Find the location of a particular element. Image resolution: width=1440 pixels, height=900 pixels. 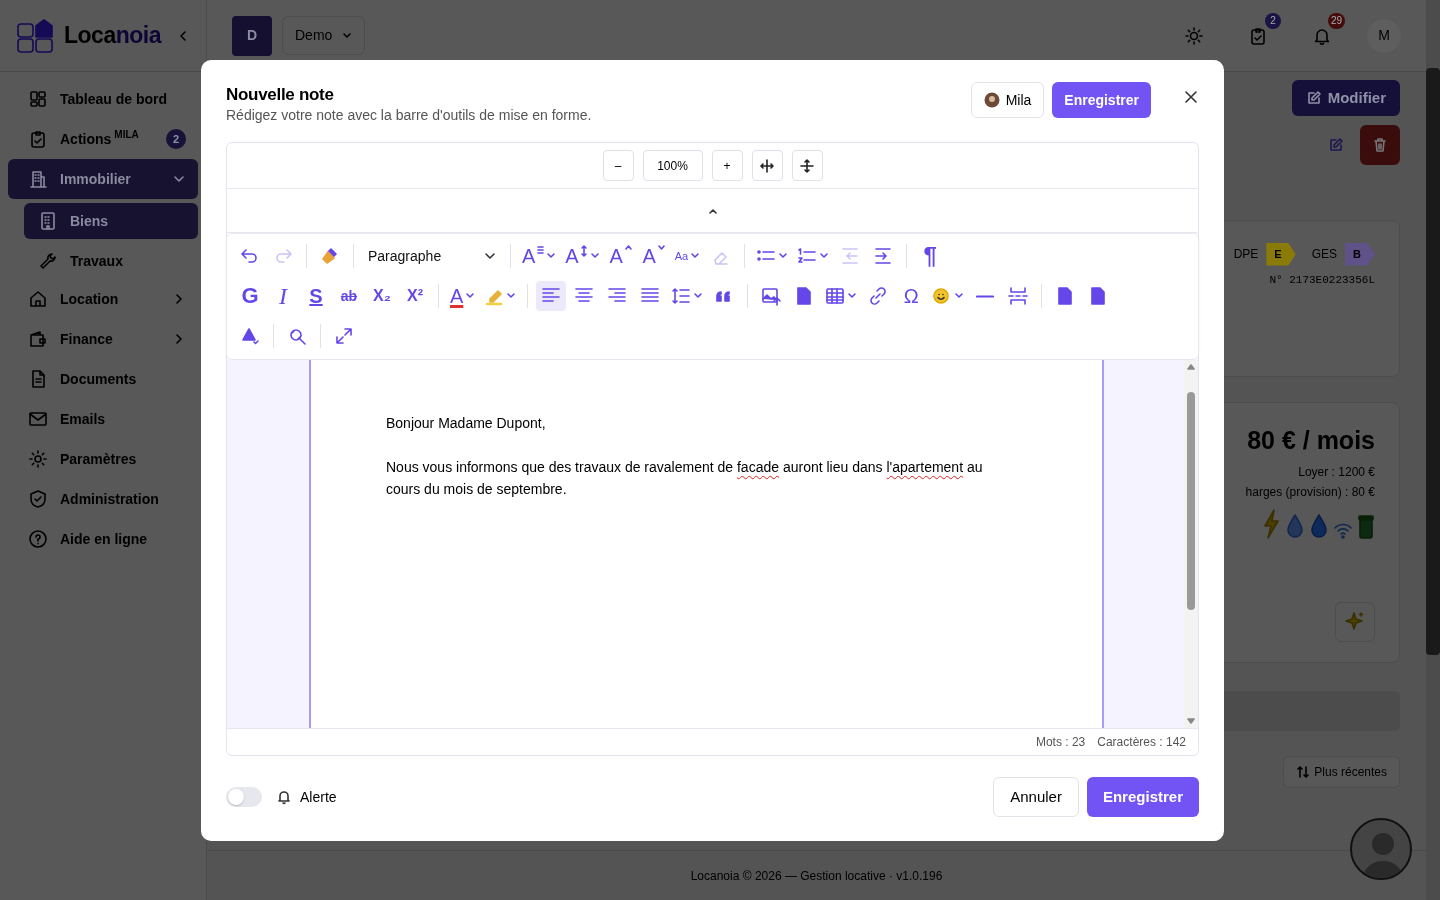

fit-height-button is located at coordinates (807, 166).